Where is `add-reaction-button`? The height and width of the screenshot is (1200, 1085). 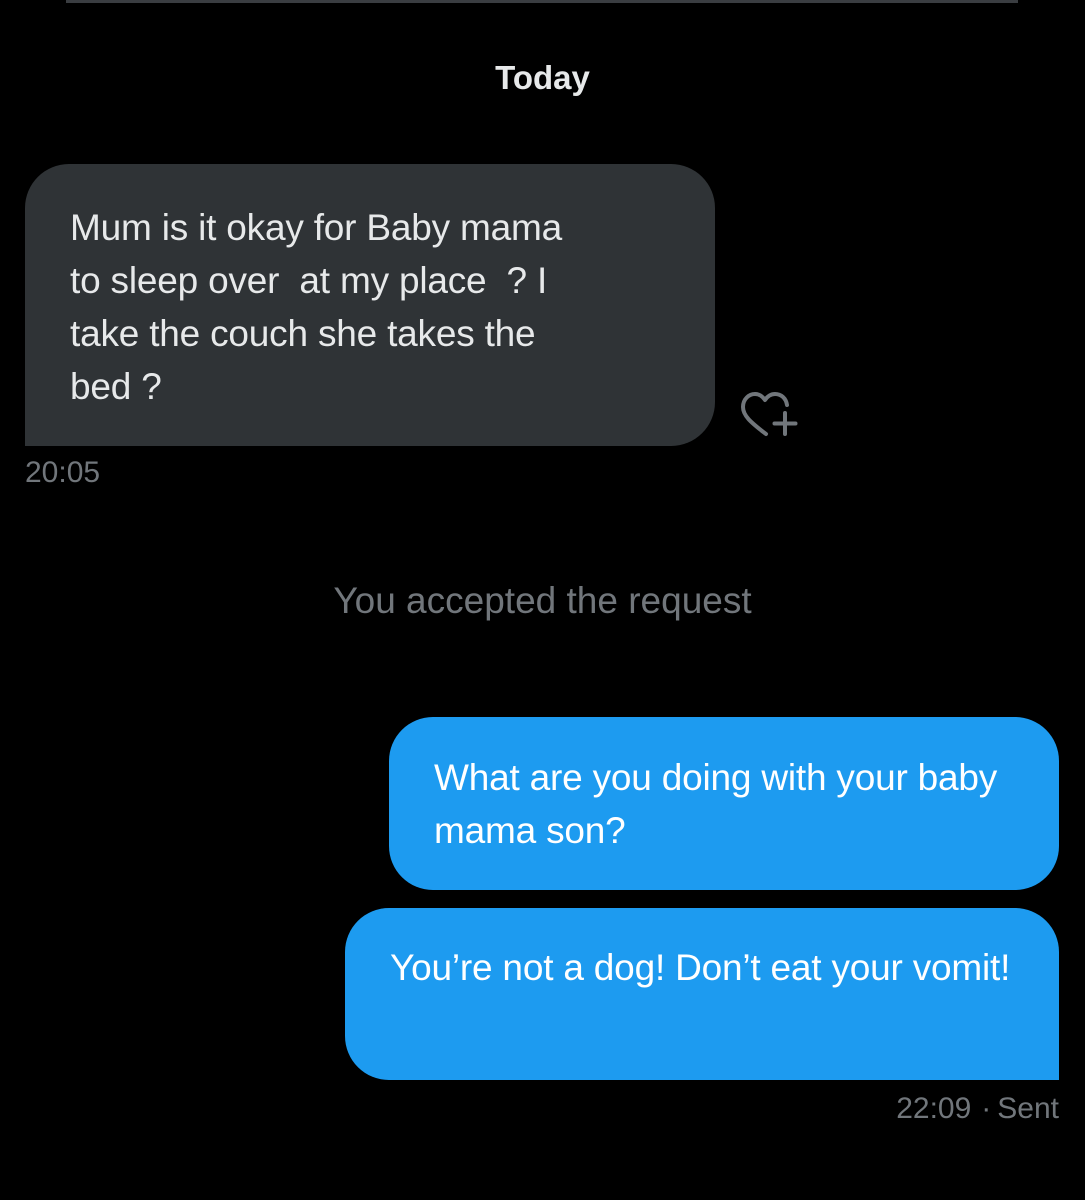 add-reaction-button is located at coordinates (770, 414).